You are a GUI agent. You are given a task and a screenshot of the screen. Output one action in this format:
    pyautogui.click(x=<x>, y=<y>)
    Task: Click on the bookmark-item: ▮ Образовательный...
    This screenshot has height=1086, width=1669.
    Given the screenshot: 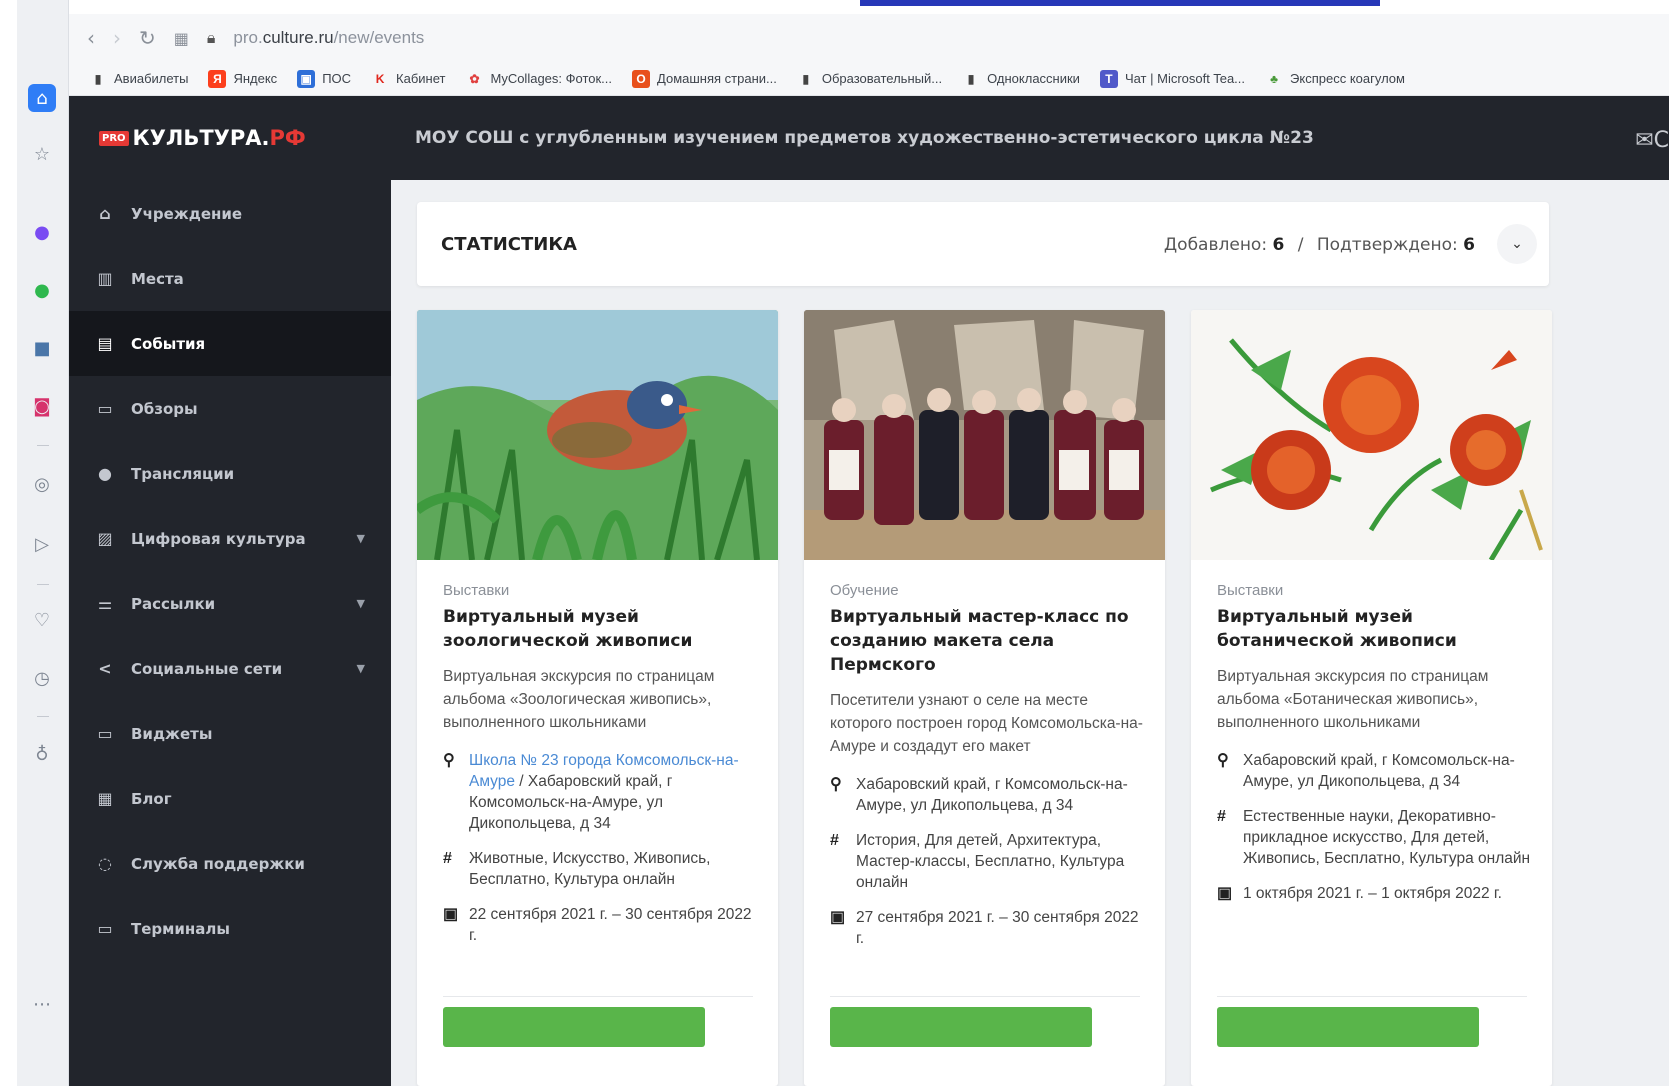 What is the action you would take?
    pyautogui.click(x=870, y=79)
    